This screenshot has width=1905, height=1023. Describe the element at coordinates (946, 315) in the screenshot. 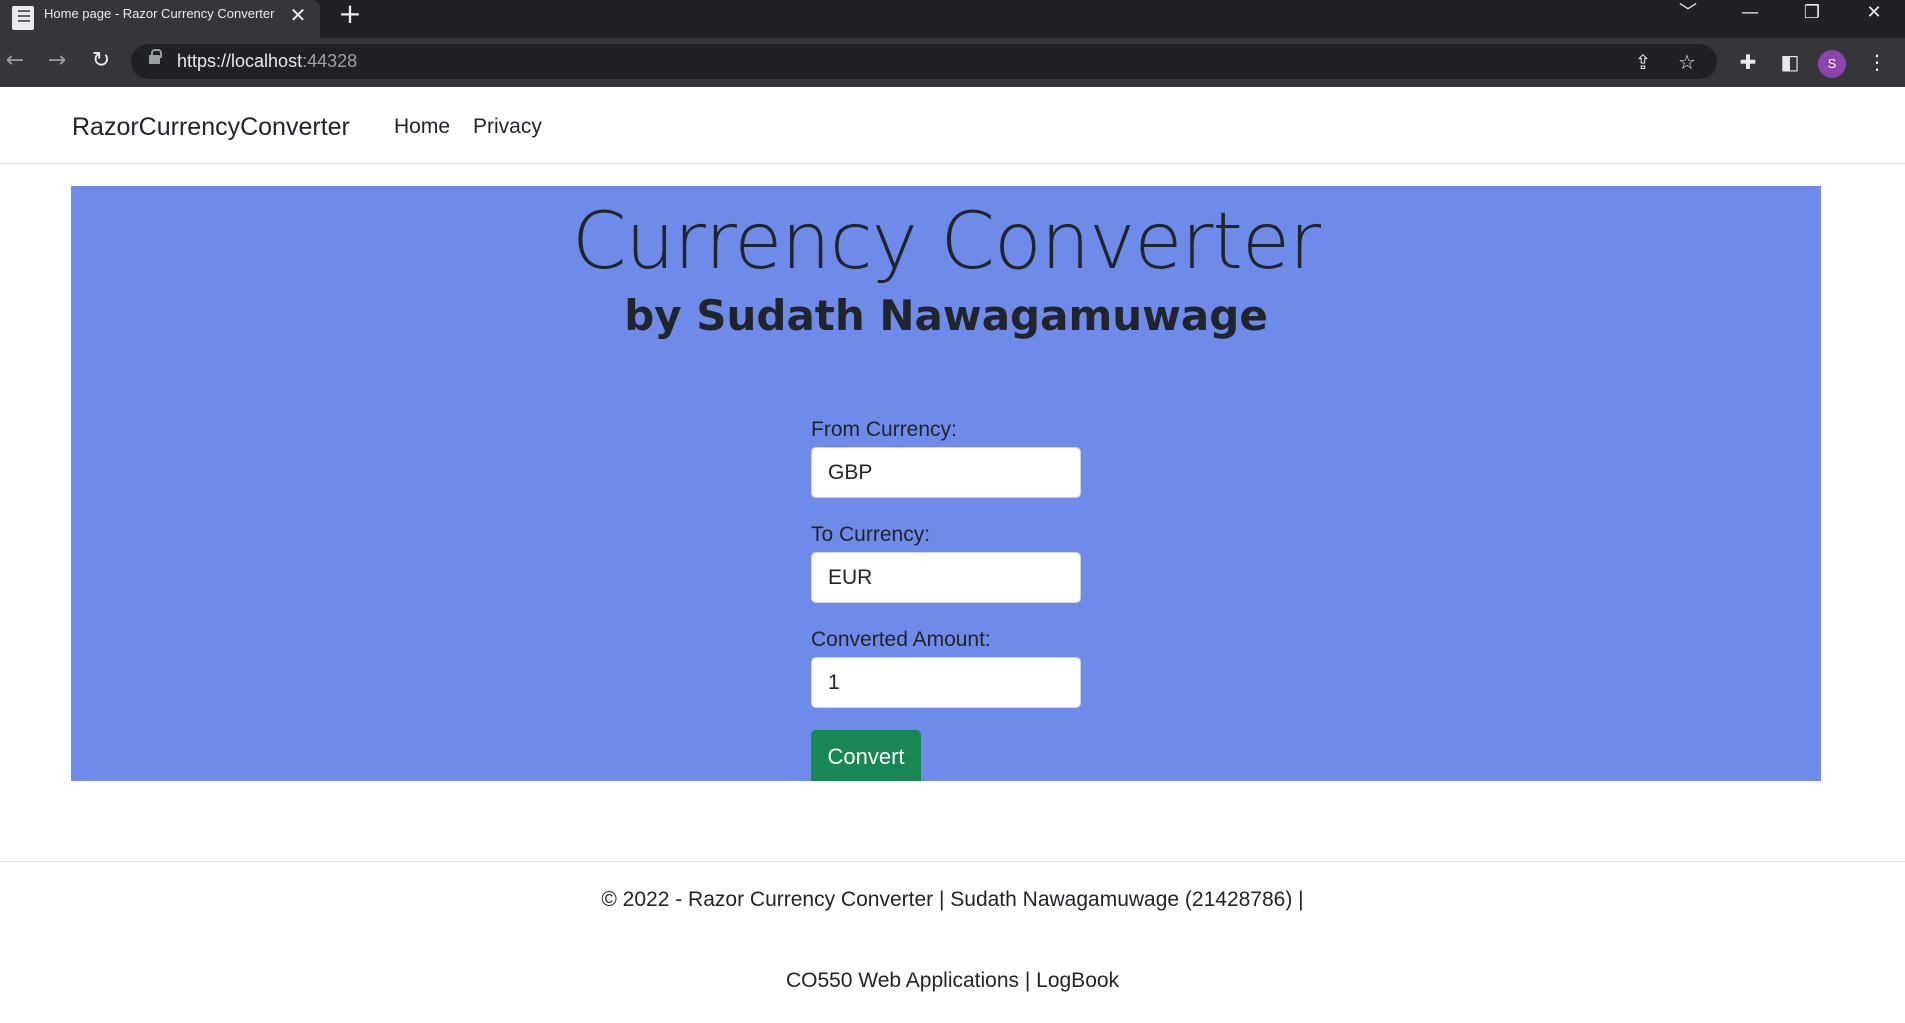

I see `page-subtitle: by Sudath Nawagamuwage` at that location.